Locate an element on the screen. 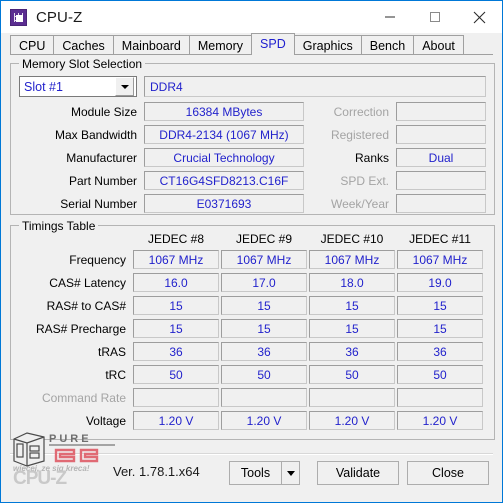 This screenshot has width=503, height=503. column-header-jedec-8: JEDEC #8 is located at coordinates (176, 239).